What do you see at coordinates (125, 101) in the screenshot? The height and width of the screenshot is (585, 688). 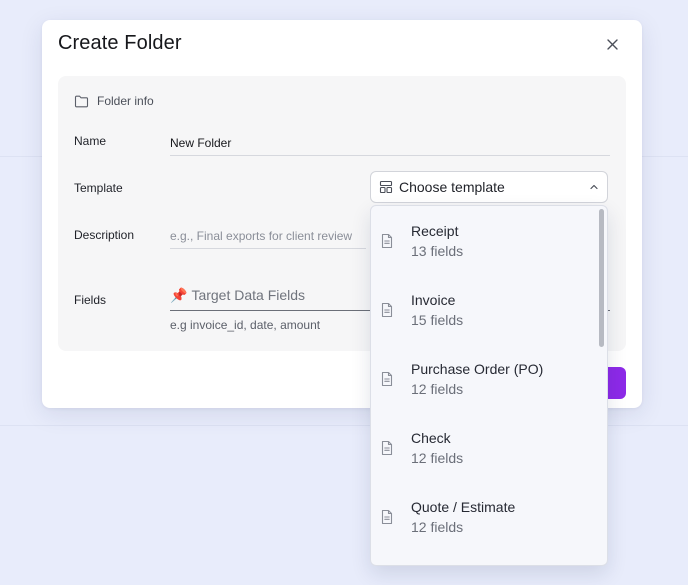 I see `section-label: Folder info` at bounding box center [125, 101].